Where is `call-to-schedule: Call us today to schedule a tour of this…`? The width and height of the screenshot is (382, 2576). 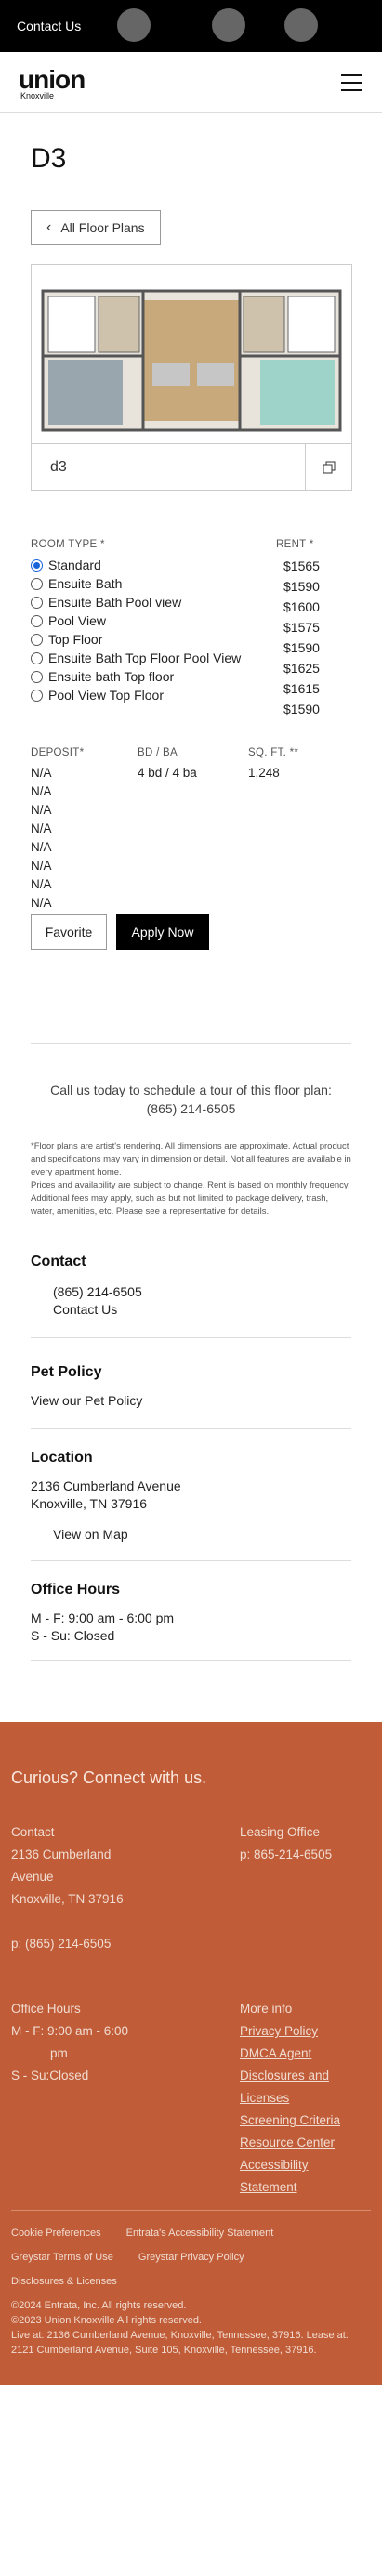
call-to-schedule: Call us today to schedule a tour of this… is located at coordinates (191, 1099).